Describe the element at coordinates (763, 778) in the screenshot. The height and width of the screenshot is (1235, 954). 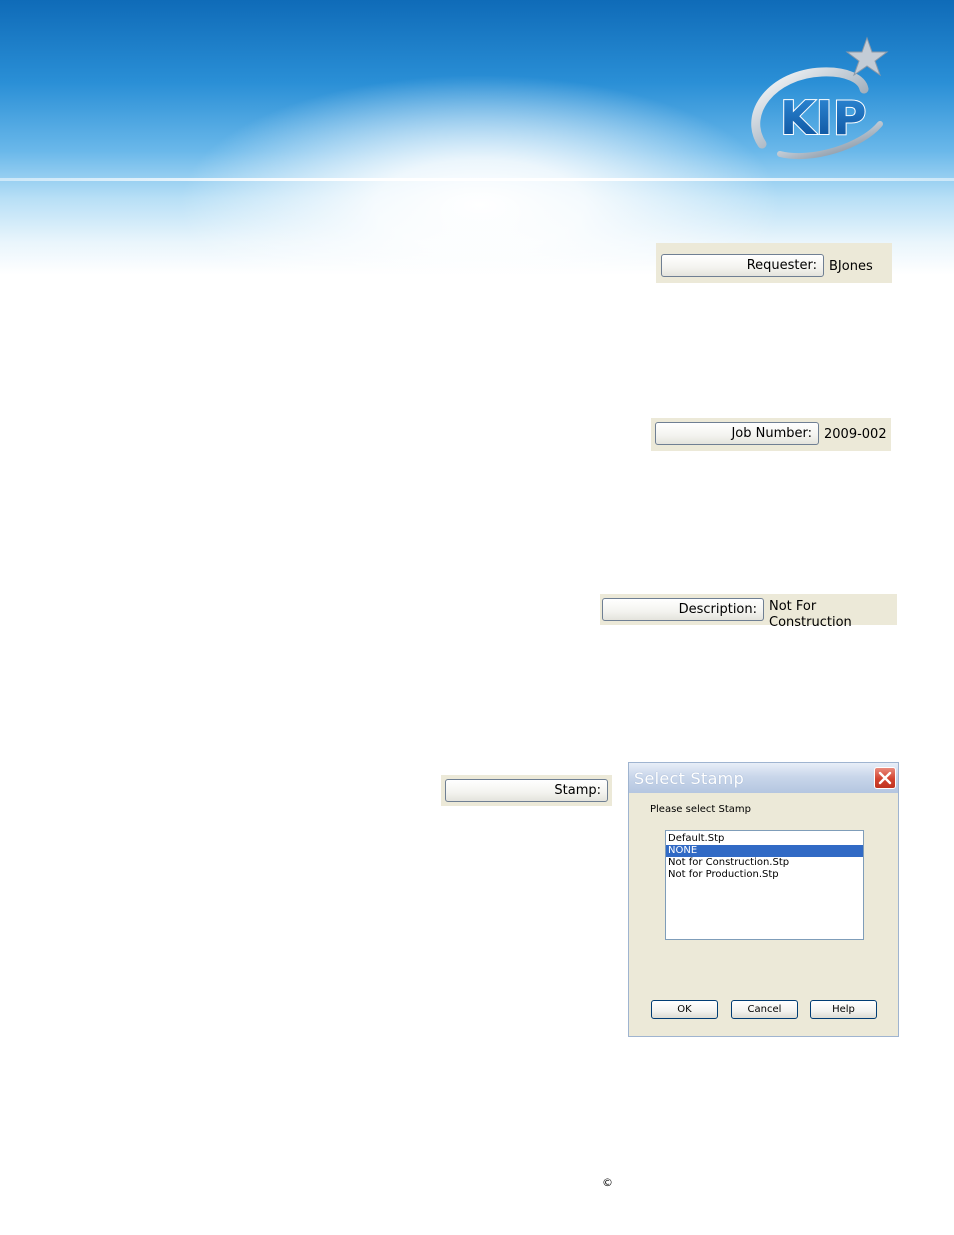
I see `dialog-title: Select Stamp` at that location.